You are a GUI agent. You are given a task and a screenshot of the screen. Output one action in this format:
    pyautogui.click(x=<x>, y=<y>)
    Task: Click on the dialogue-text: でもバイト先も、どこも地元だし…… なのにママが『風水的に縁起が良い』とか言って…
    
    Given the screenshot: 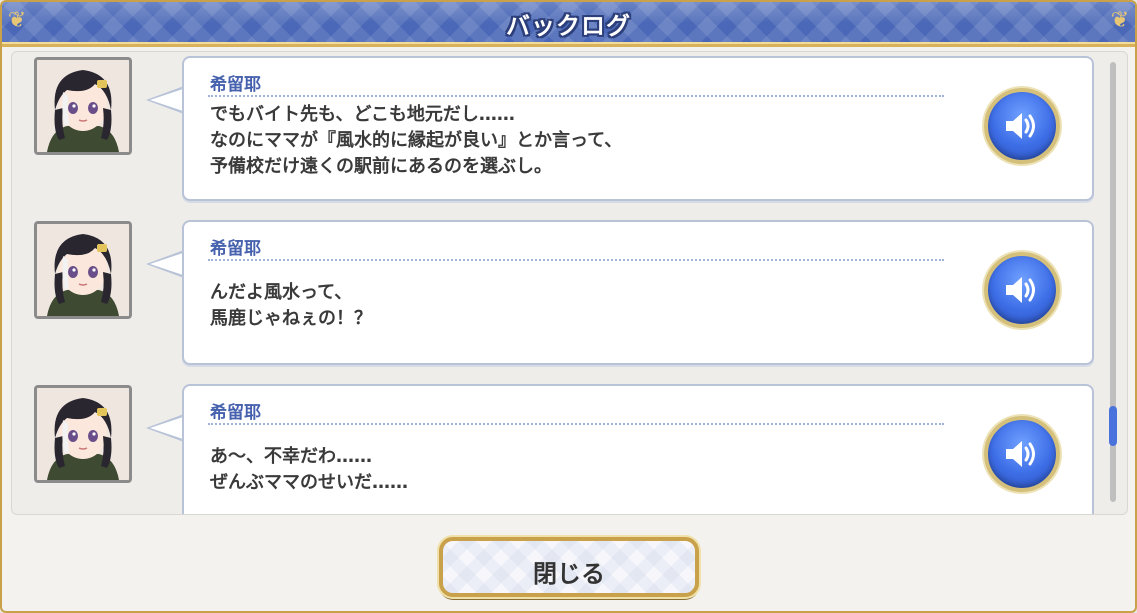 What is the action you would take?
    pyautogui.click(x=416, y=140)
    